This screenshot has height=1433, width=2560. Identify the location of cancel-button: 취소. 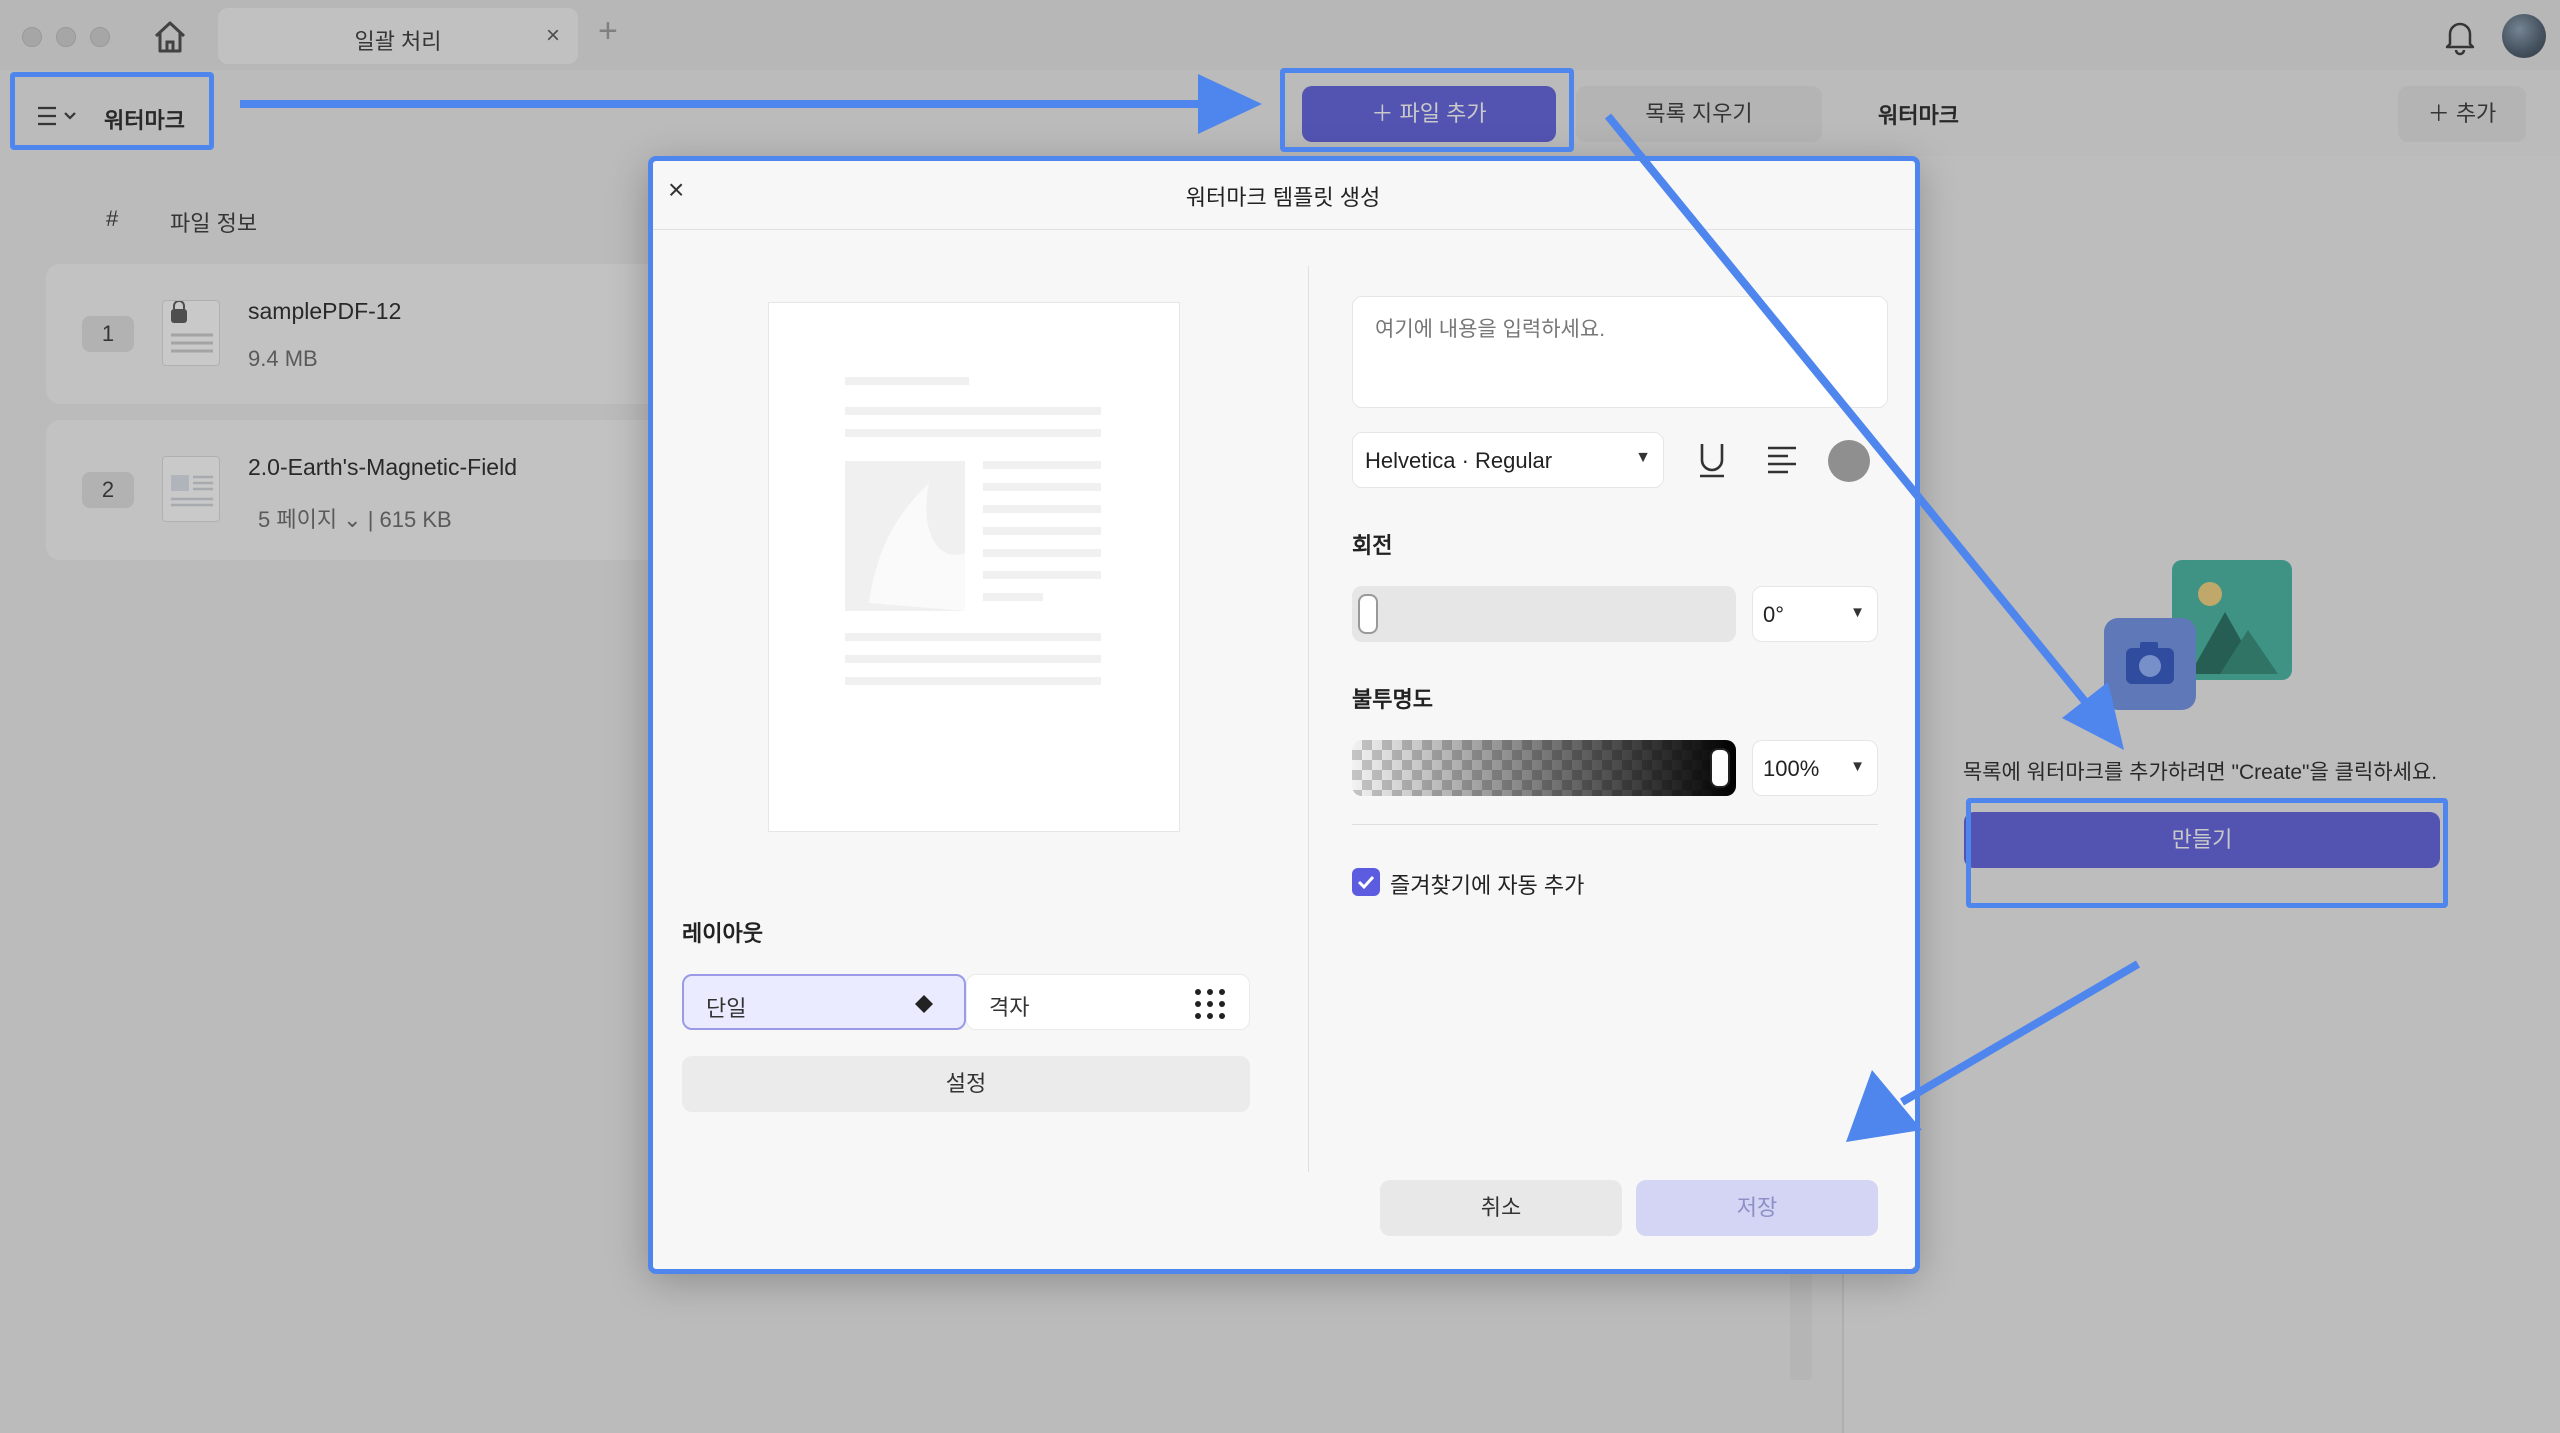
(1501, 1208).